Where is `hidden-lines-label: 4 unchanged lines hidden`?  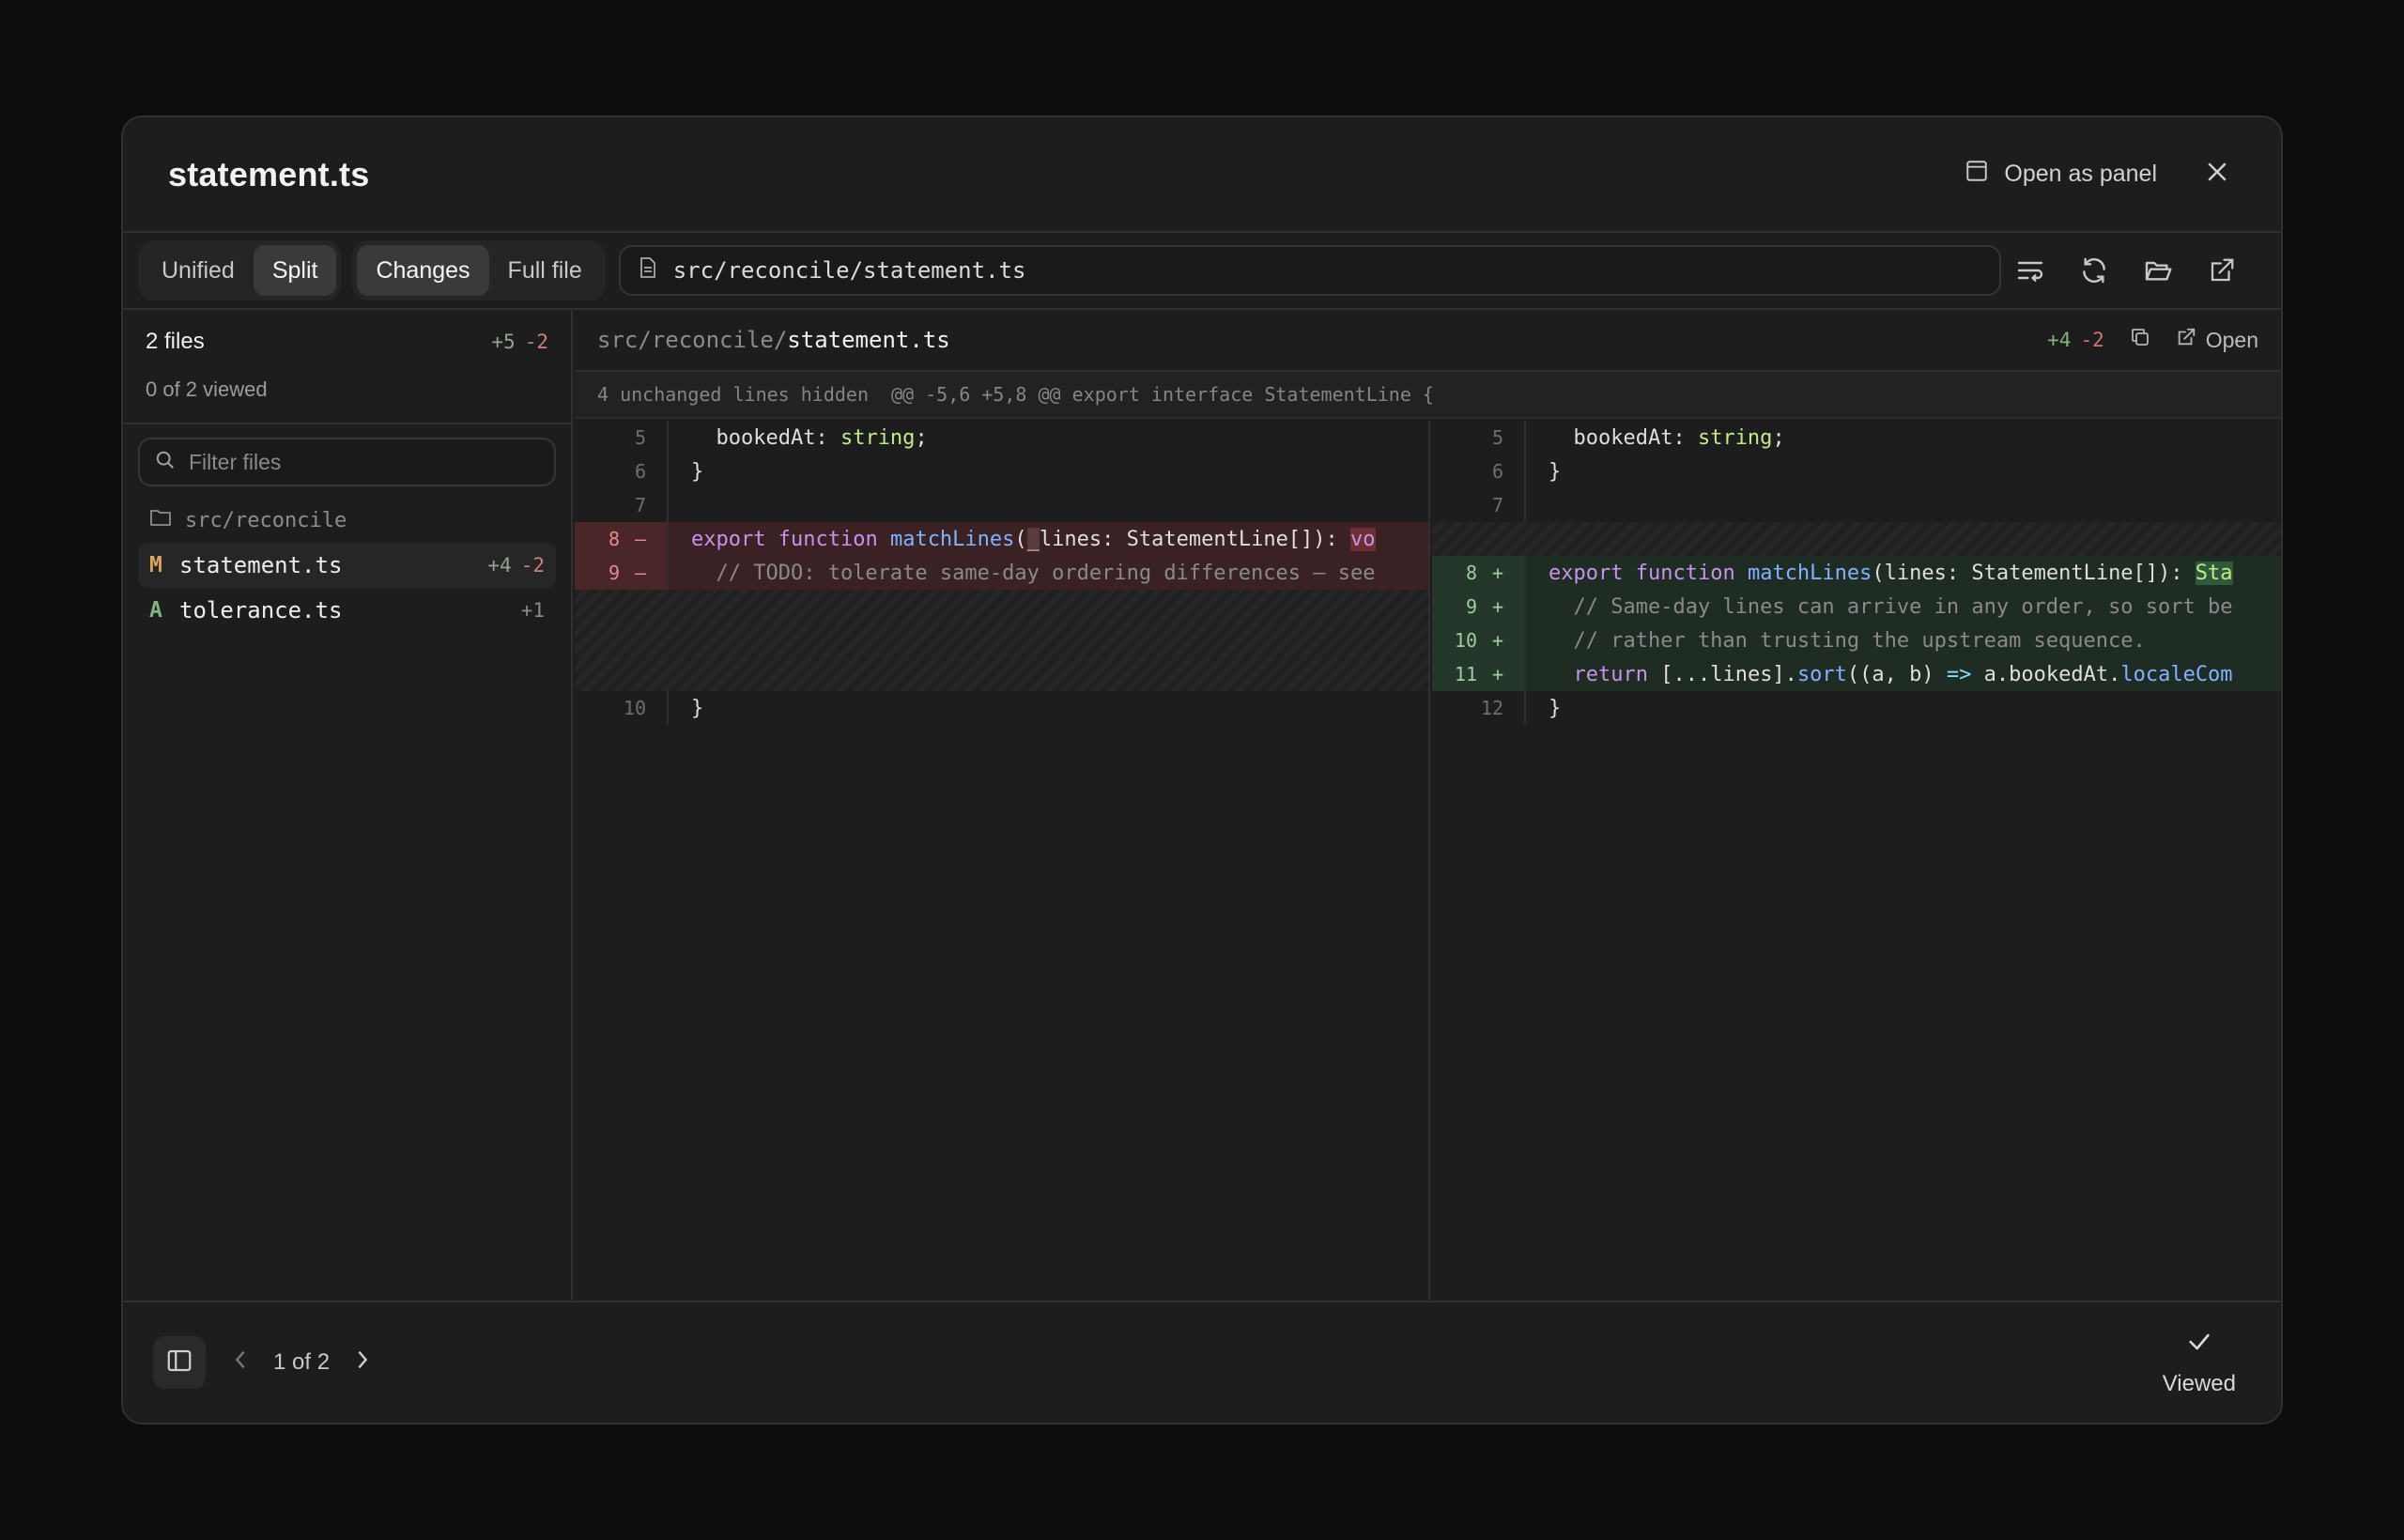
hidden-lines-label: 4 unchanged lines hidden is located at coordinates (733, 394).